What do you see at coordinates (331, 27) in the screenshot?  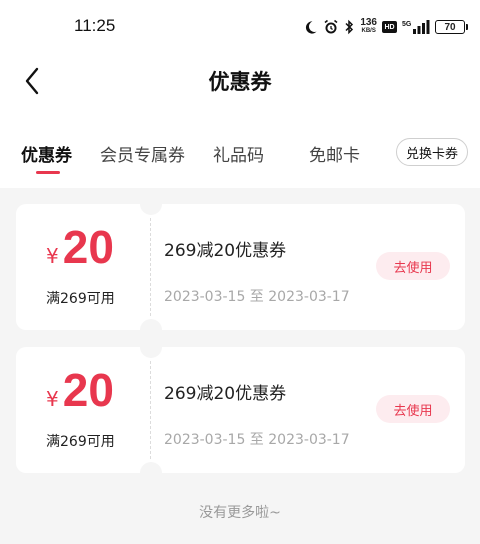 I see `alarm-icon` at bounding box center [331, 27].